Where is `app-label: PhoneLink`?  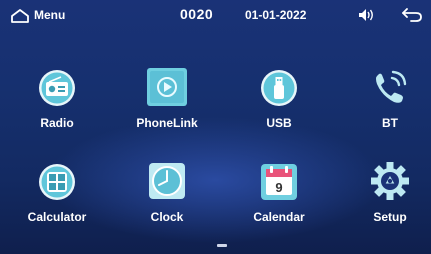
app-label: PhoneLink is located at coordinates (167, 123).